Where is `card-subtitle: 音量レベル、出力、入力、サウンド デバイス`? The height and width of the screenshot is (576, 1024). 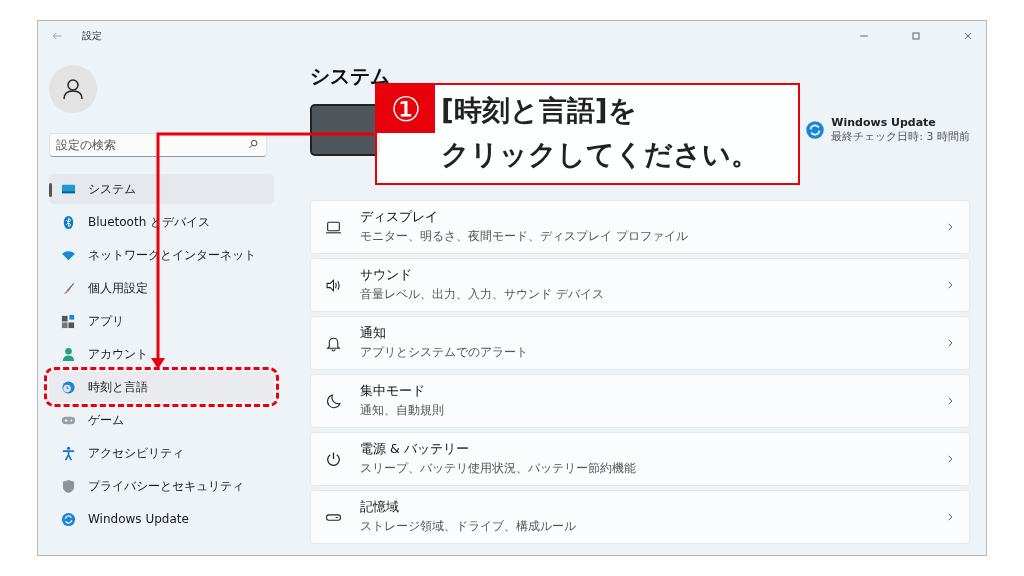 card-subtitle: 音量レベル、出力、入力、サウンド デバイス is located at coordinates (482, 294).